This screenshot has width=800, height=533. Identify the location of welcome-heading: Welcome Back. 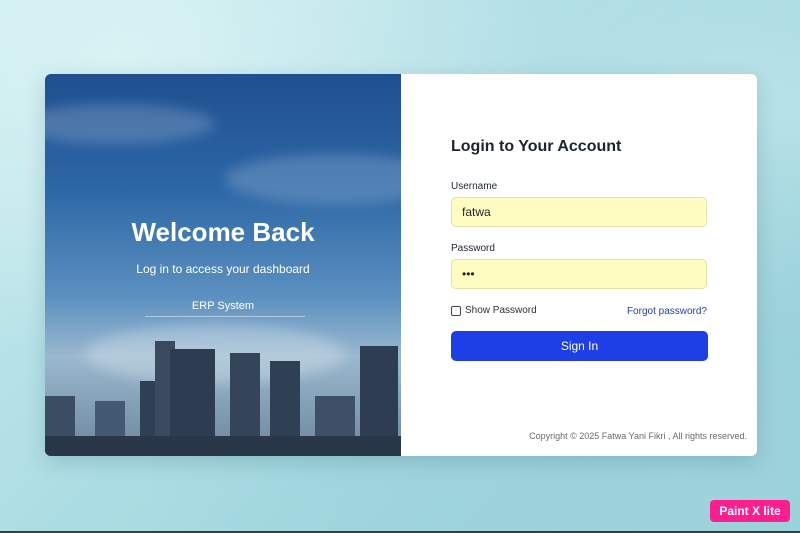
(223, 232).